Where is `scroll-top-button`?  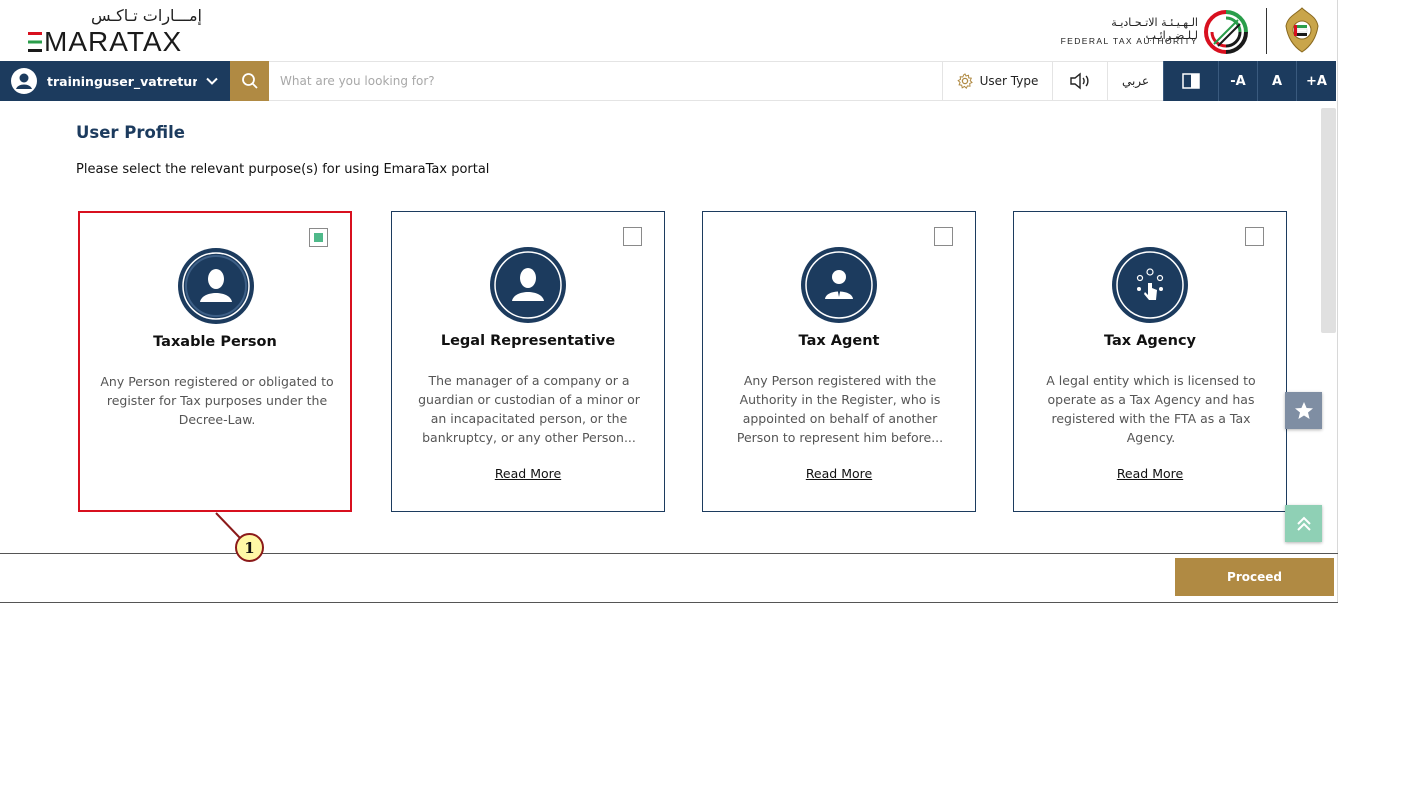 scroll-top-button is located at coordinates (1303, 523).